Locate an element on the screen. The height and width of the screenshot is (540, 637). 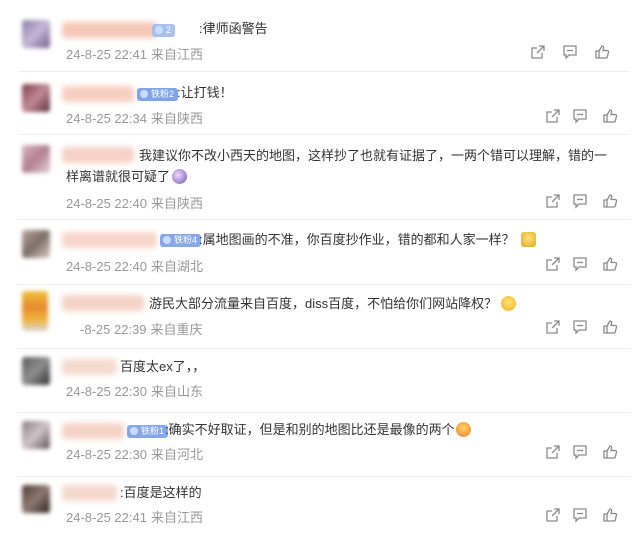
comment-time: 24-8-25 22:34 is located at coordinates (106, 118).